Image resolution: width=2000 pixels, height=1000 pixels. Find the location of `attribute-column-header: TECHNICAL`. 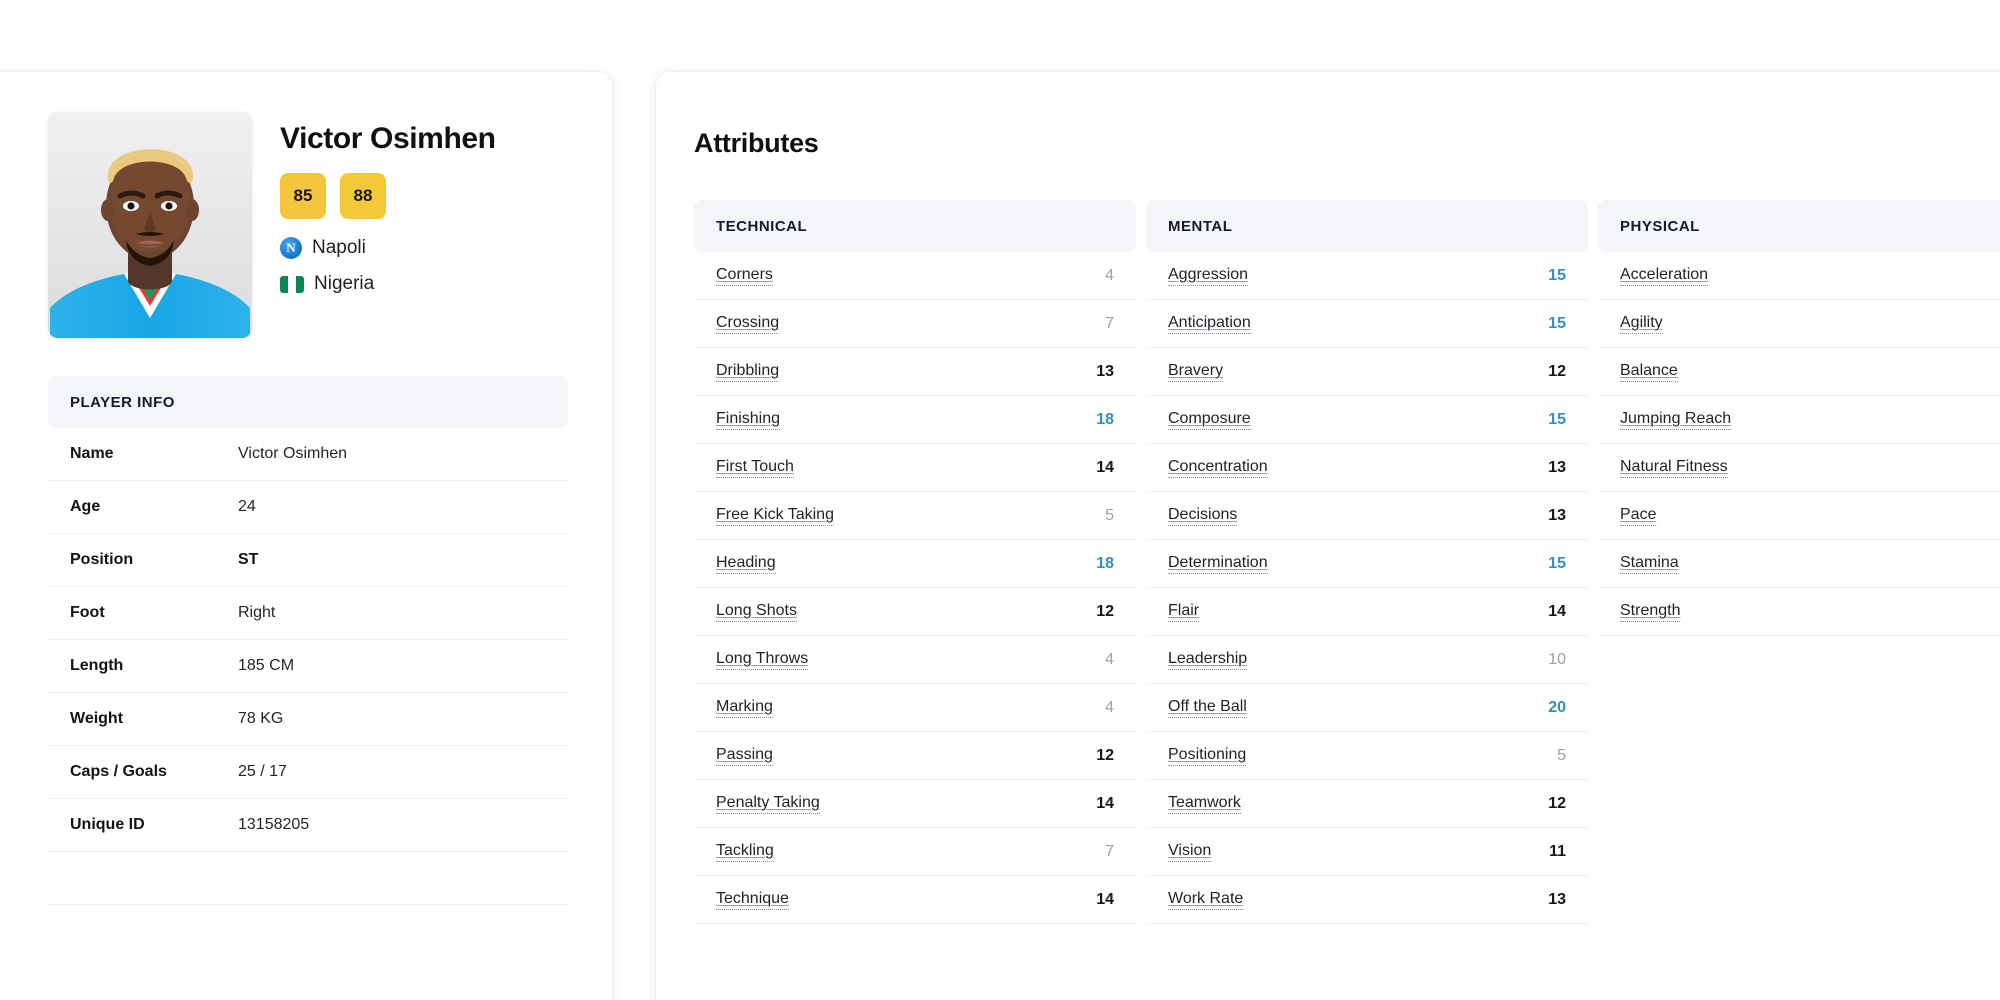

attribute-column-header: TECHNICAL is located at coordinates (915, 226).